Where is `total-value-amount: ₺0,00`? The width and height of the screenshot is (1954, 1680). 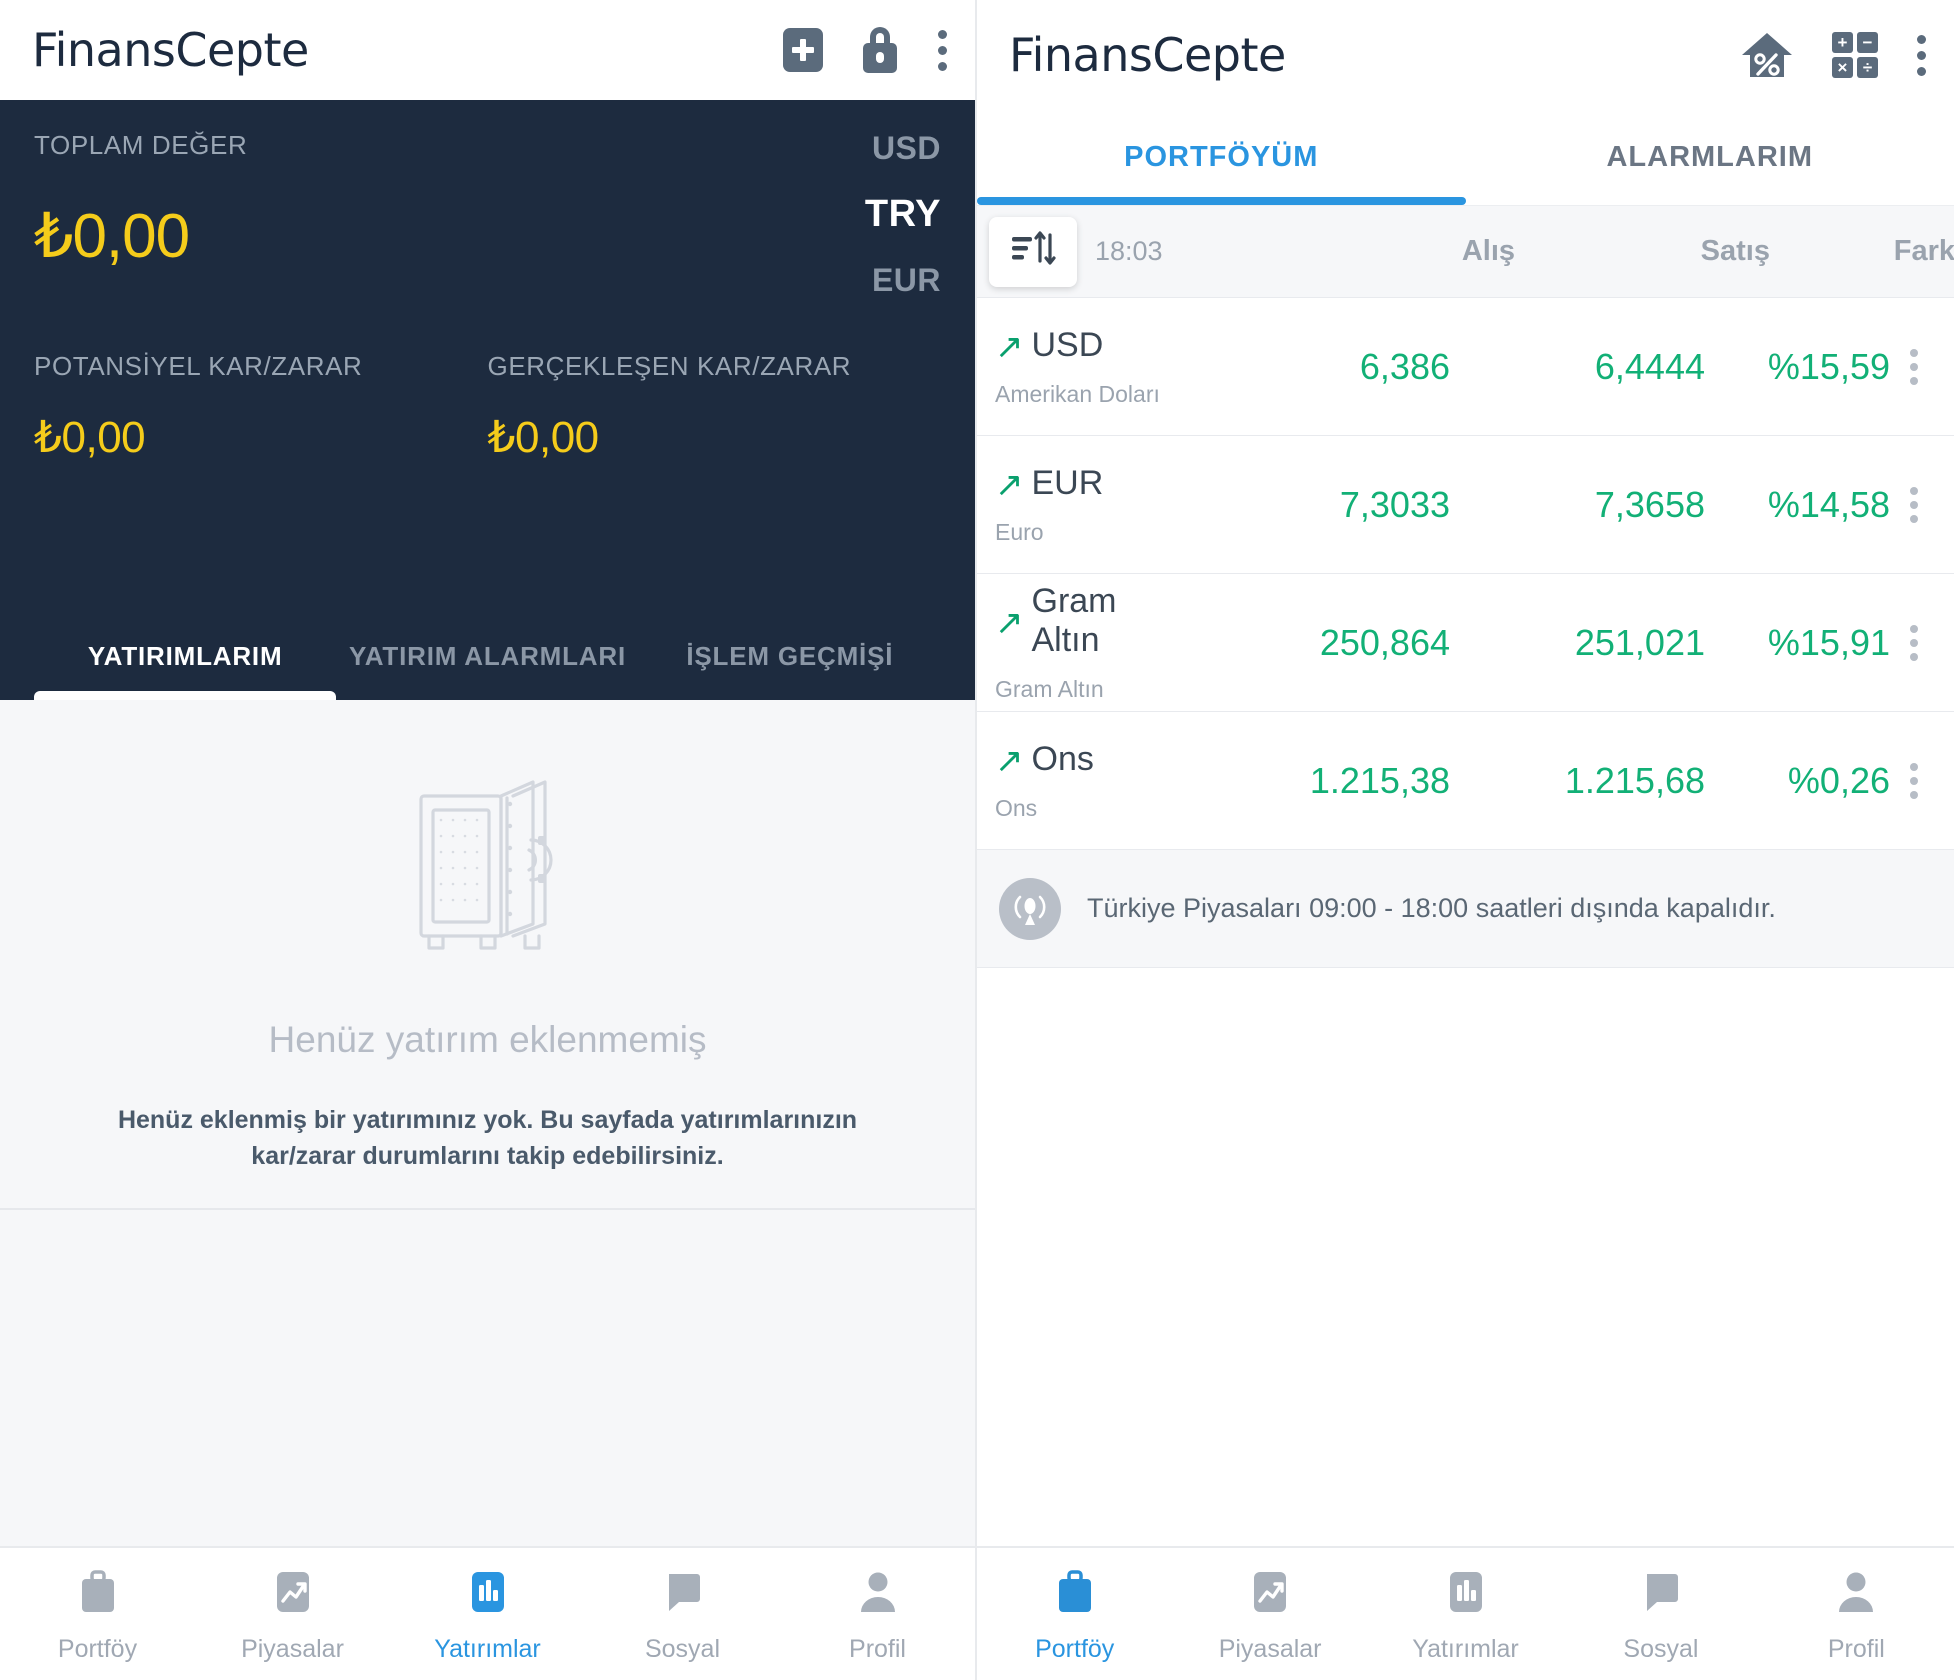
total-value-amount: ₺0,00 is located at coordinates (112, 236).